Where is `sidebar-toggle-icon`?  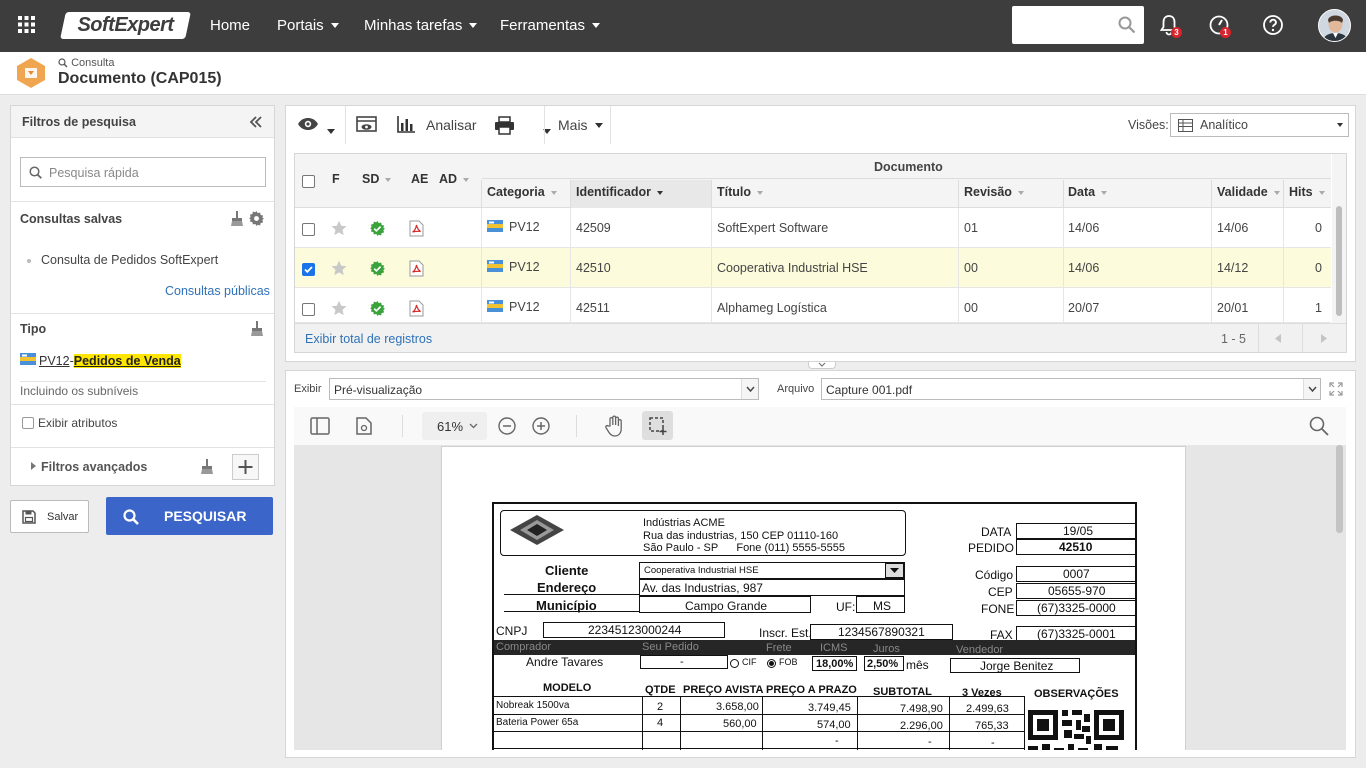
sidebar-toggle-icon is located at coordinates (320, 426).